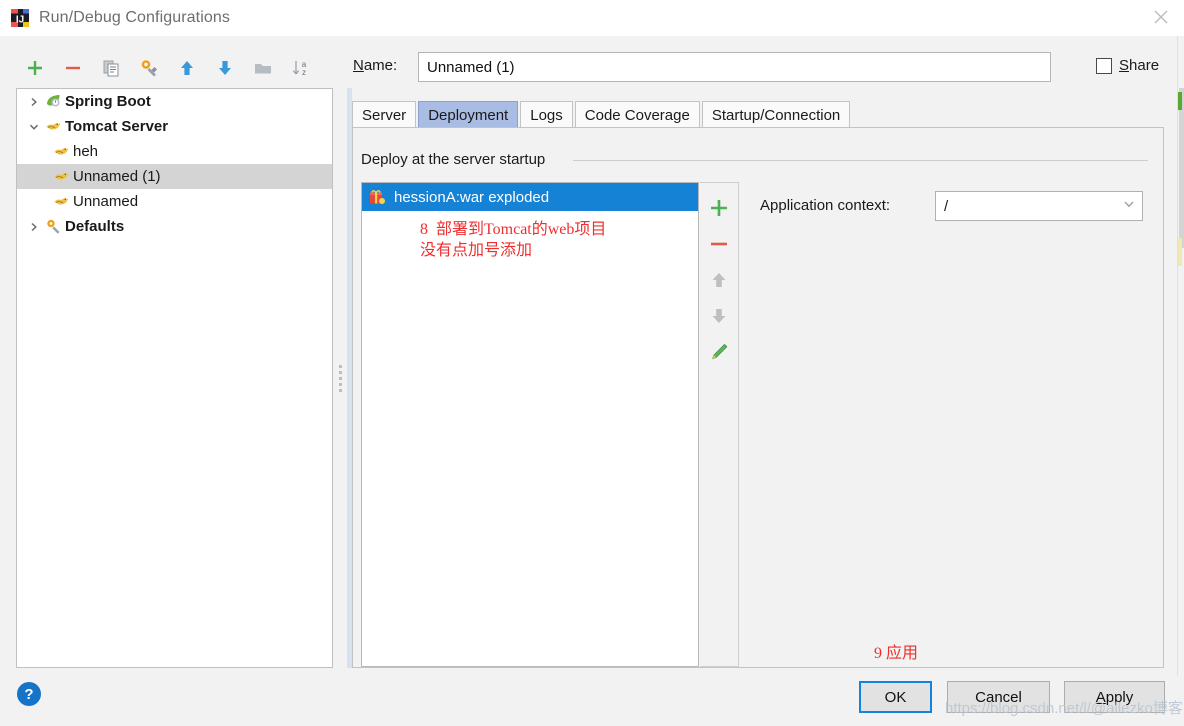 This screenshot has height=726, width=1184. I want to click on help-button: ?, so click(29, 694).